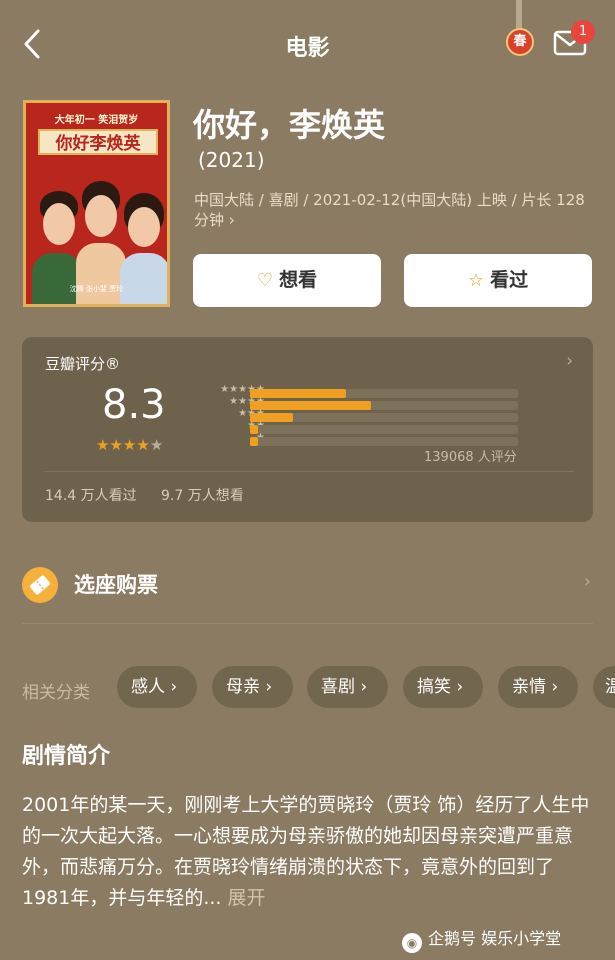 The width and height of the screenshot is (615, 960). I want to click on rating-stars: ★★★★★, so click(129, 445).